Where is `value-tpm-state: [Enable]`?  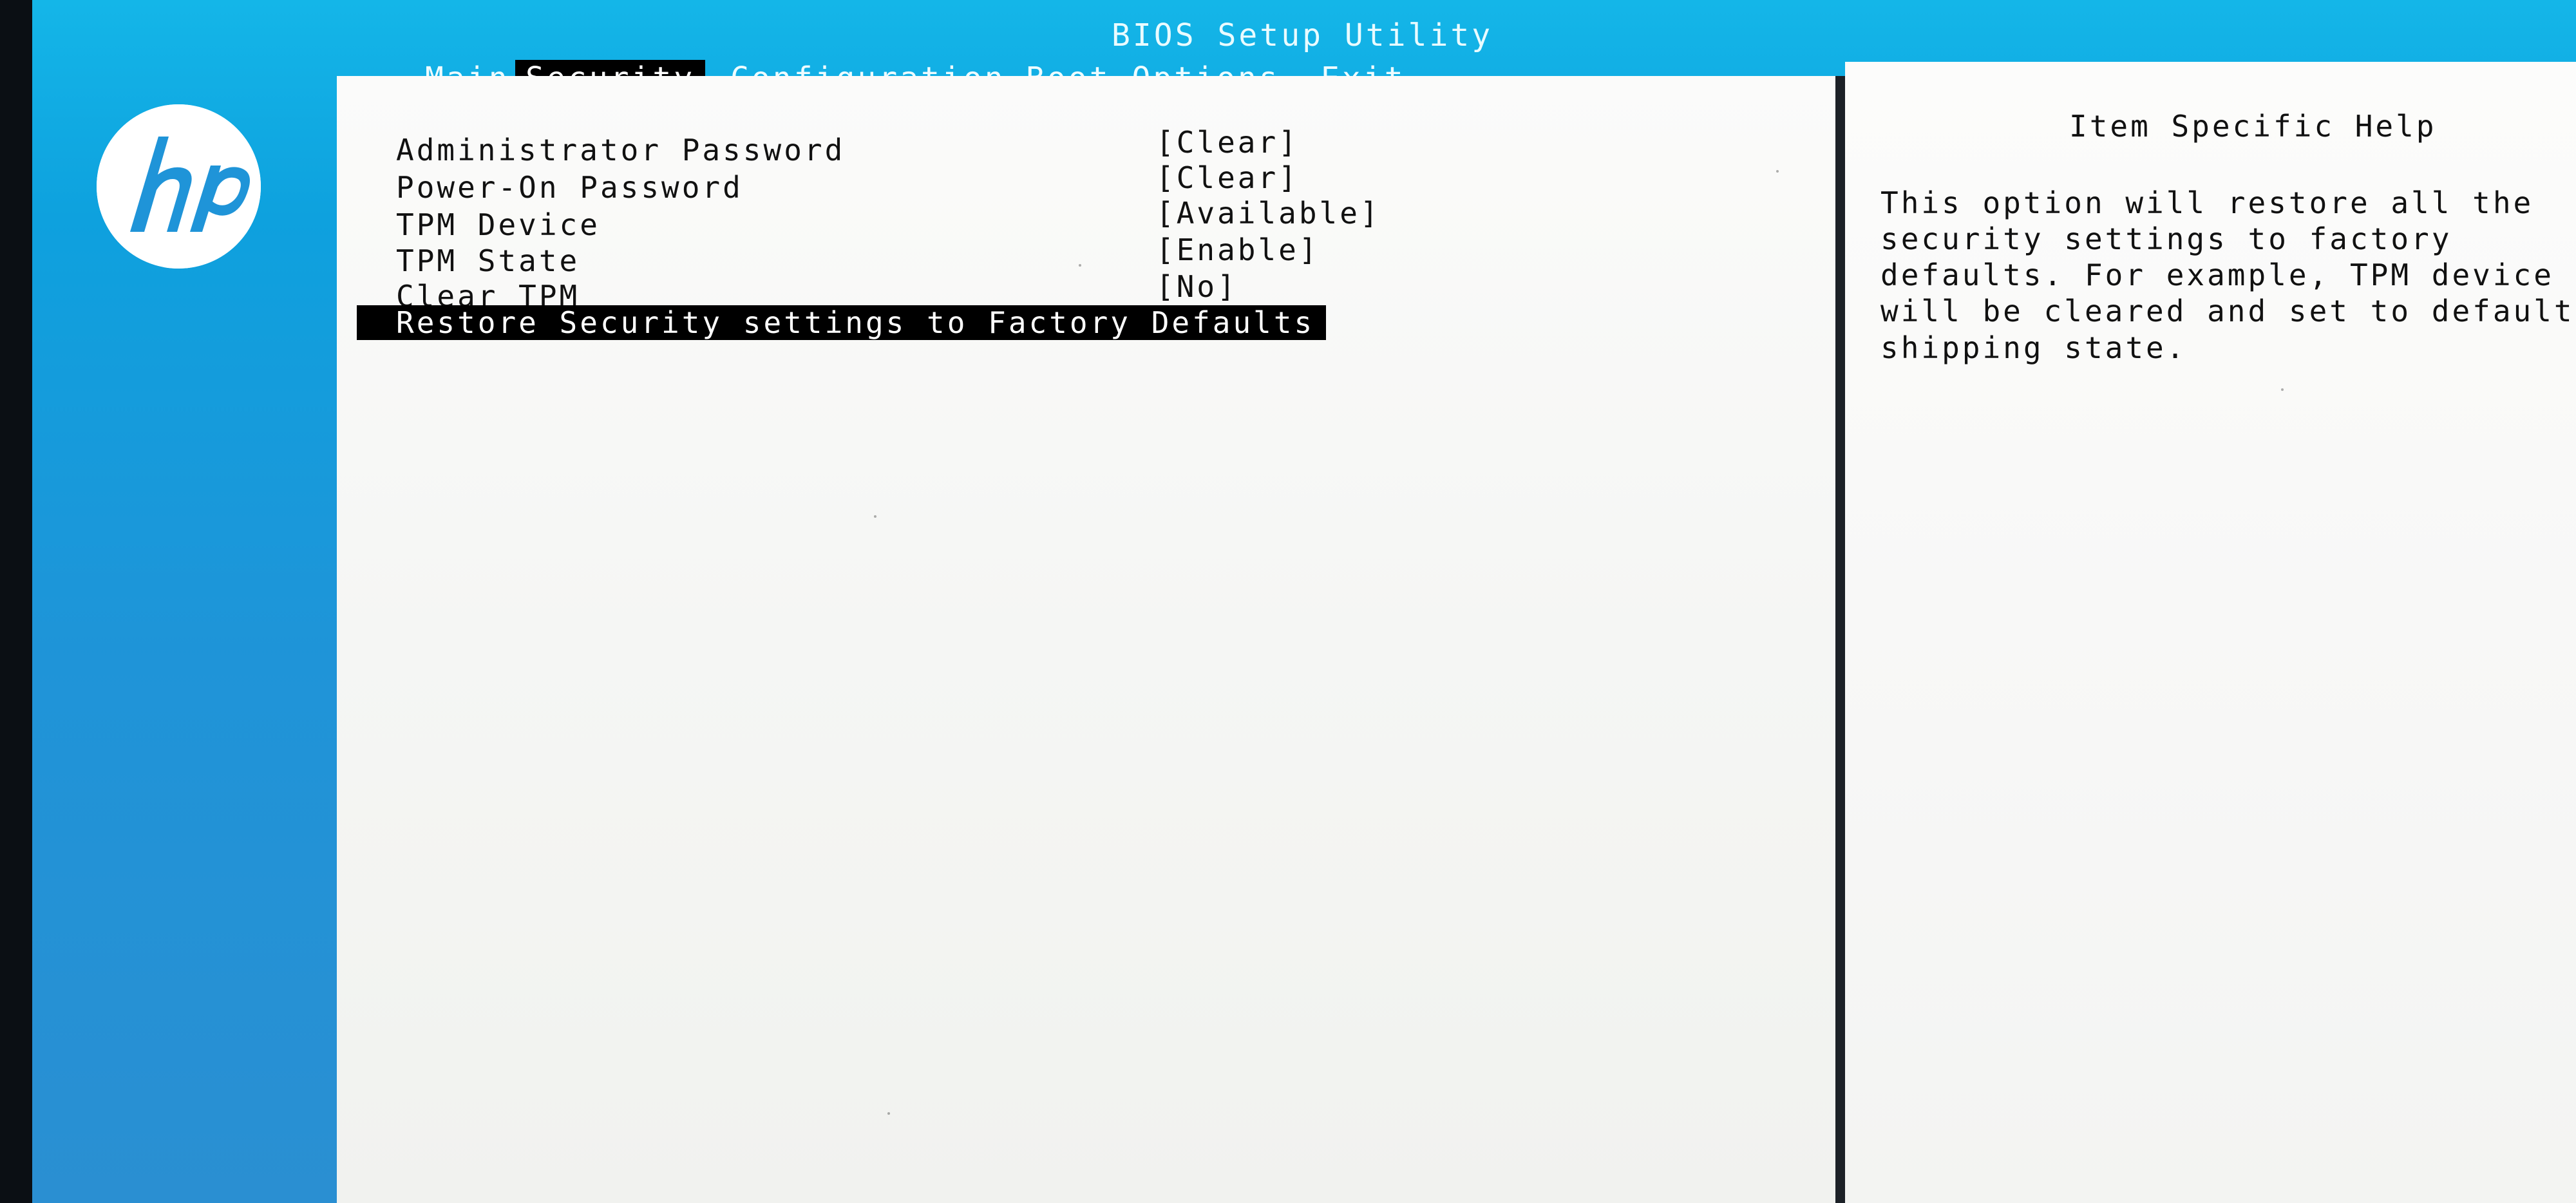
value-tpm-state: [Enable] is located at coordinates (1238, 249).